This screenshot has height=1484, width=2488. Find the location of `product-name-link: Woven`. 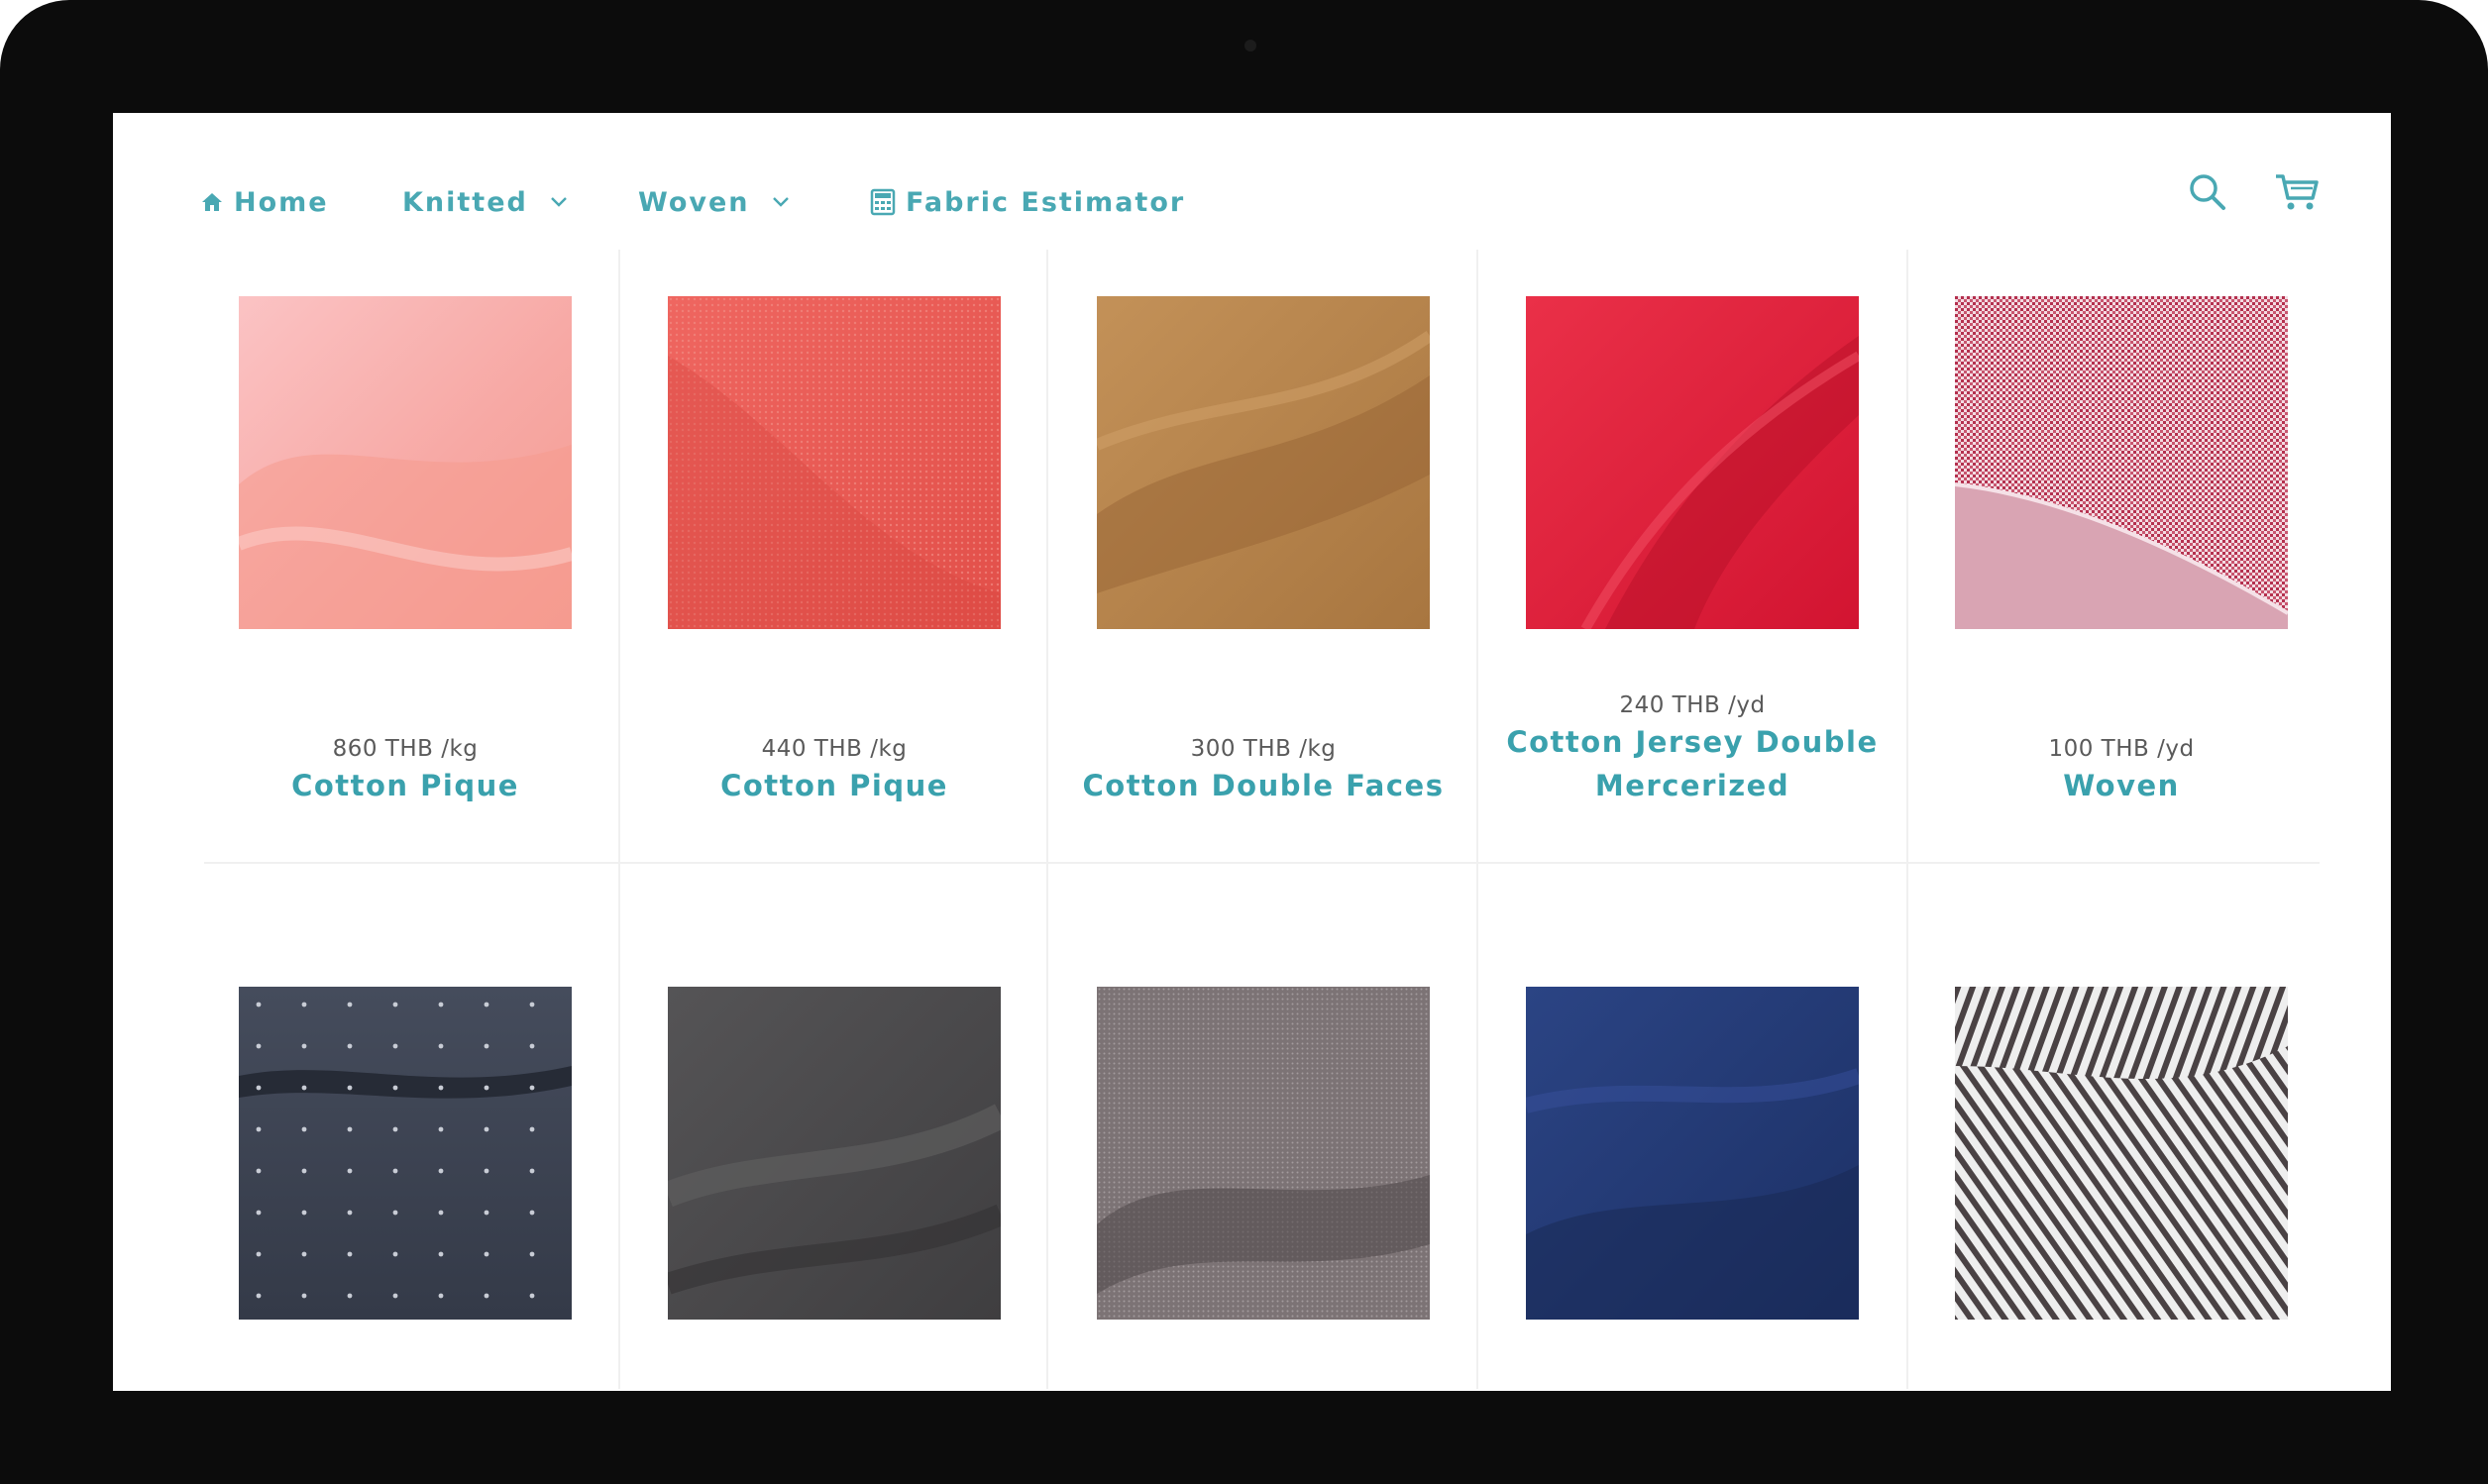

product-name-link: Woven is located at coordinates (2121, 786).